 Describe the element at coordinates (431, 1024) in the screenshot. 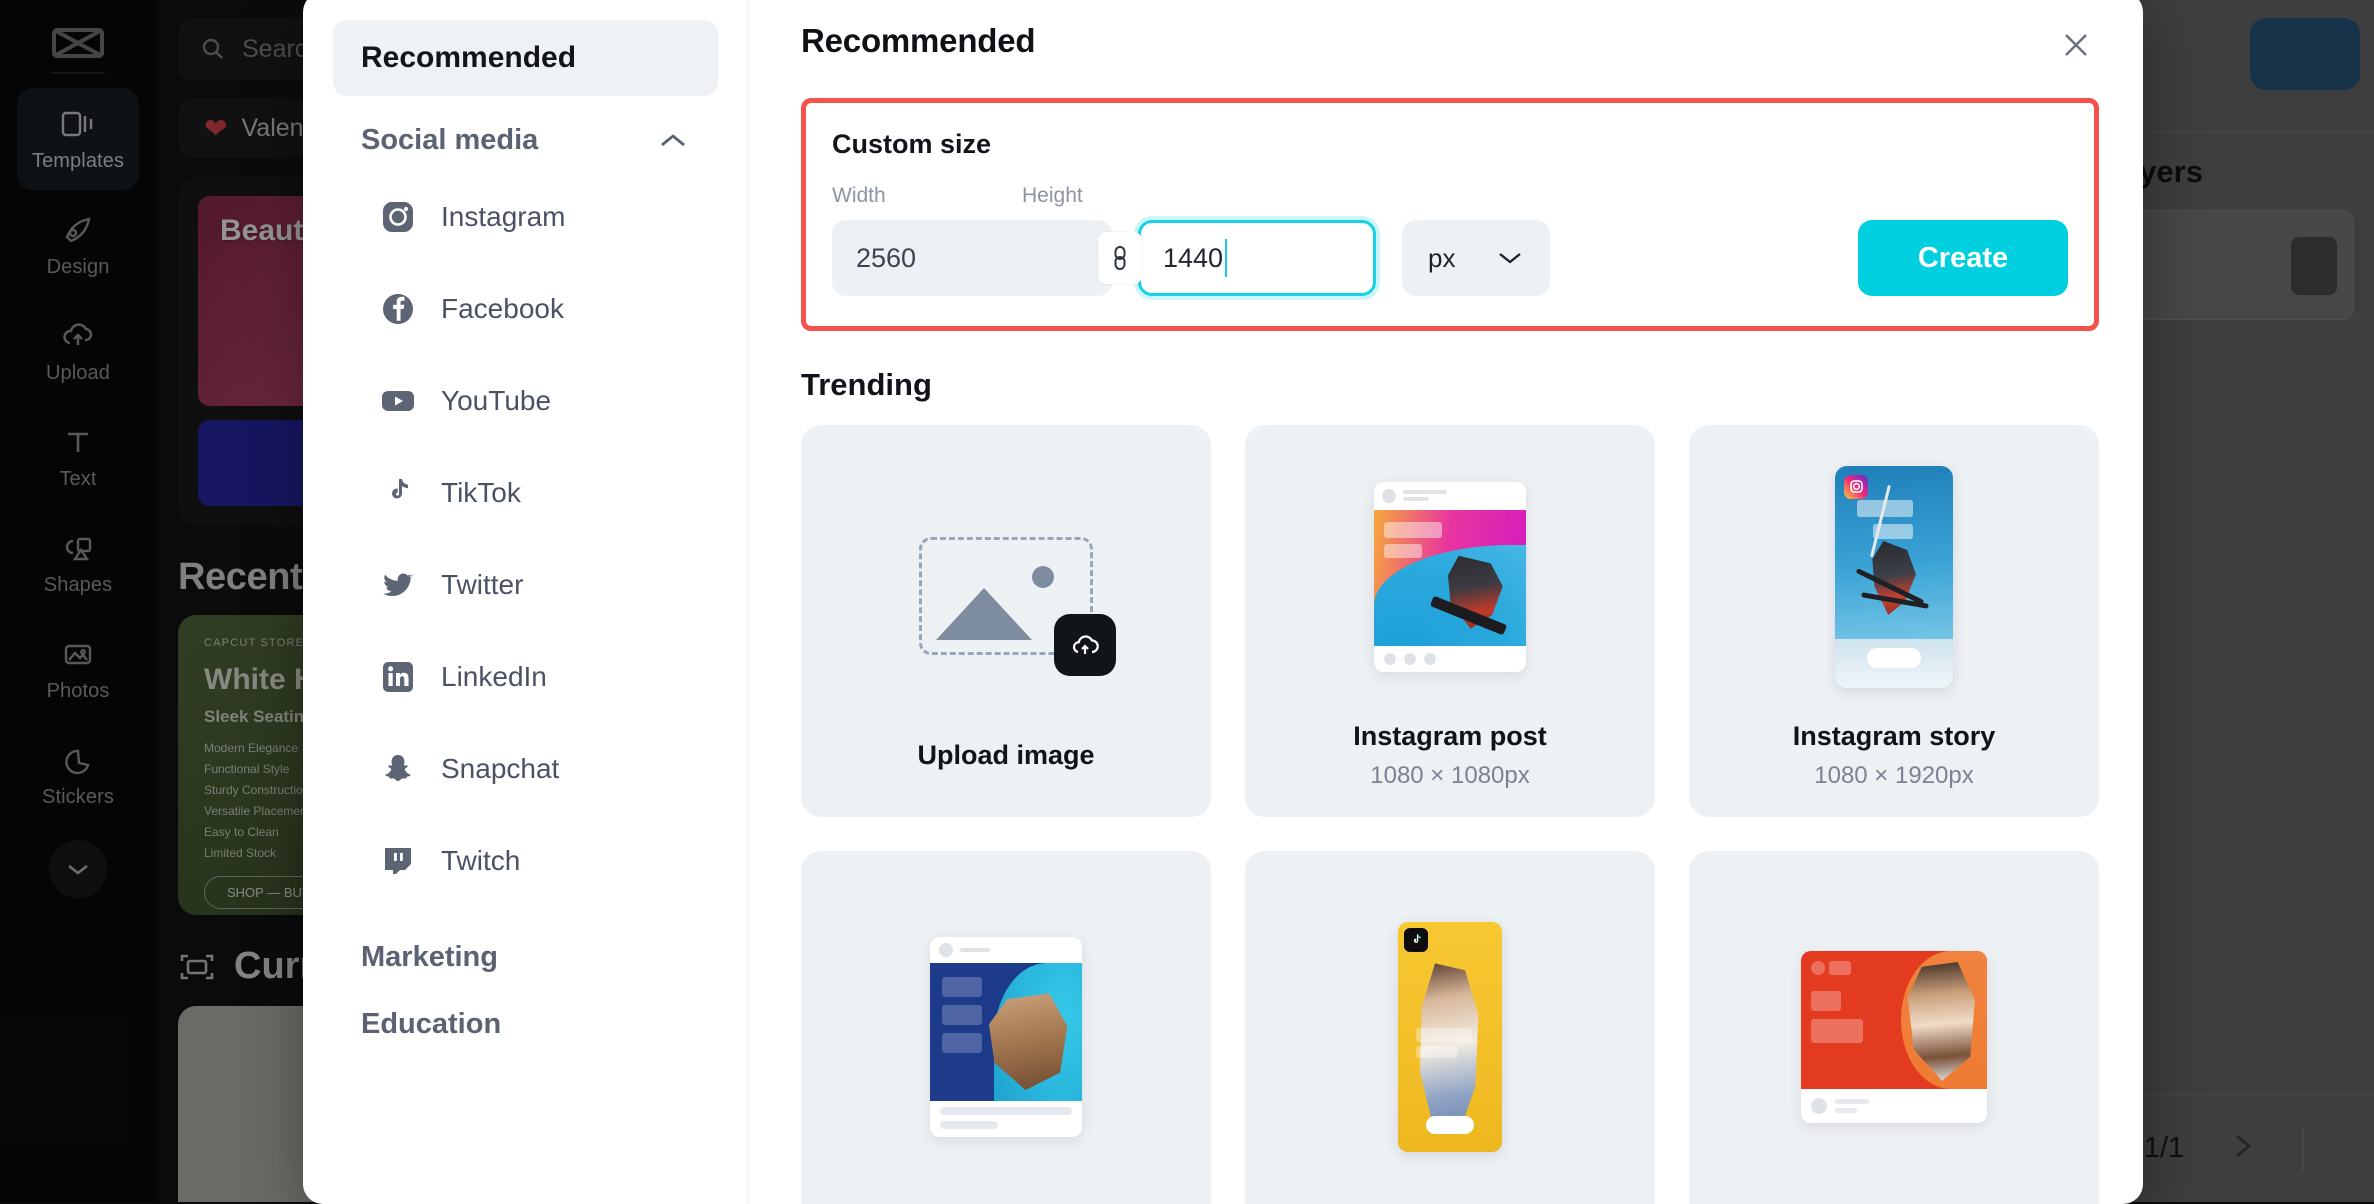

I see `sidebar-group-label: Education` at that location.